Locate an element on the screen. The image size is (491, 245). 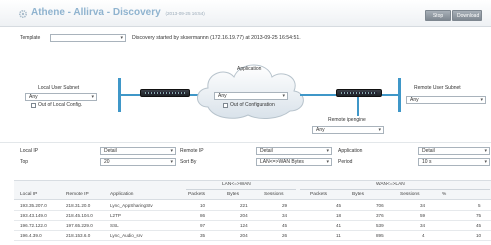
local-subnet-label: Local User Subnet is located at coordinates (59, 88).